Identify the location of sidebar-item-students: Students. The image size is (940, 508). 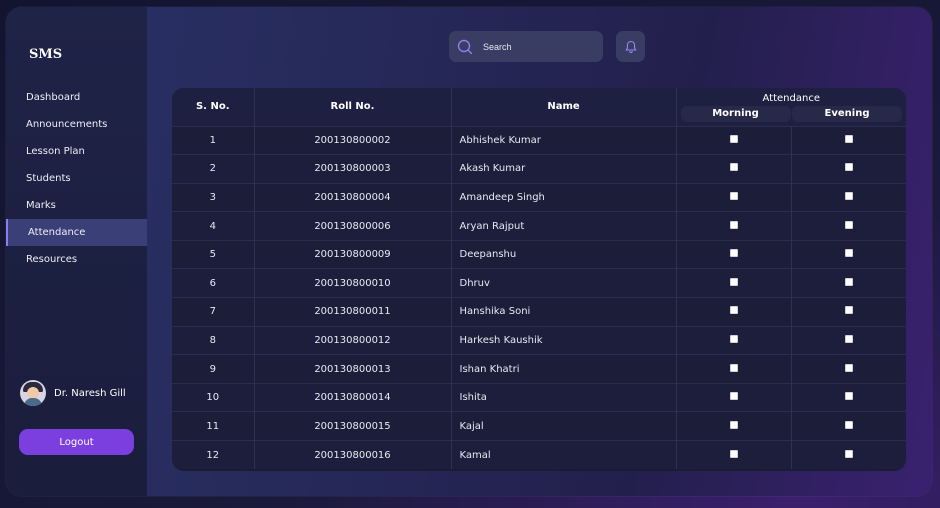
(76, 178).